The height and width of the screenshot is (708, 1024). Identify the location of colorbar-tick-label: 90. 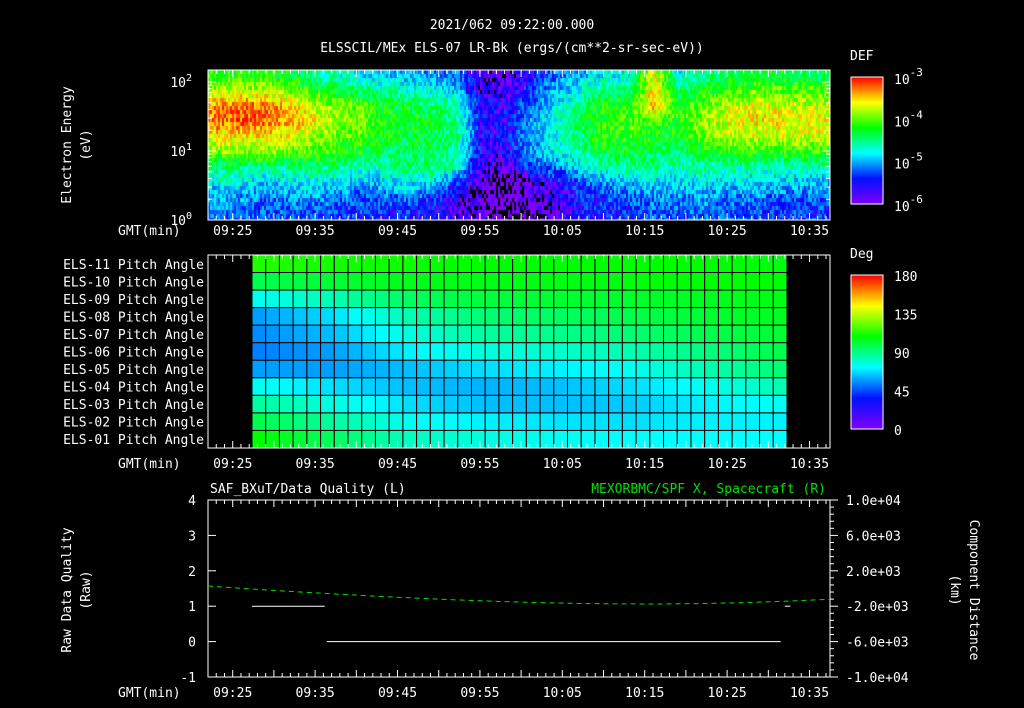
(902, 354).